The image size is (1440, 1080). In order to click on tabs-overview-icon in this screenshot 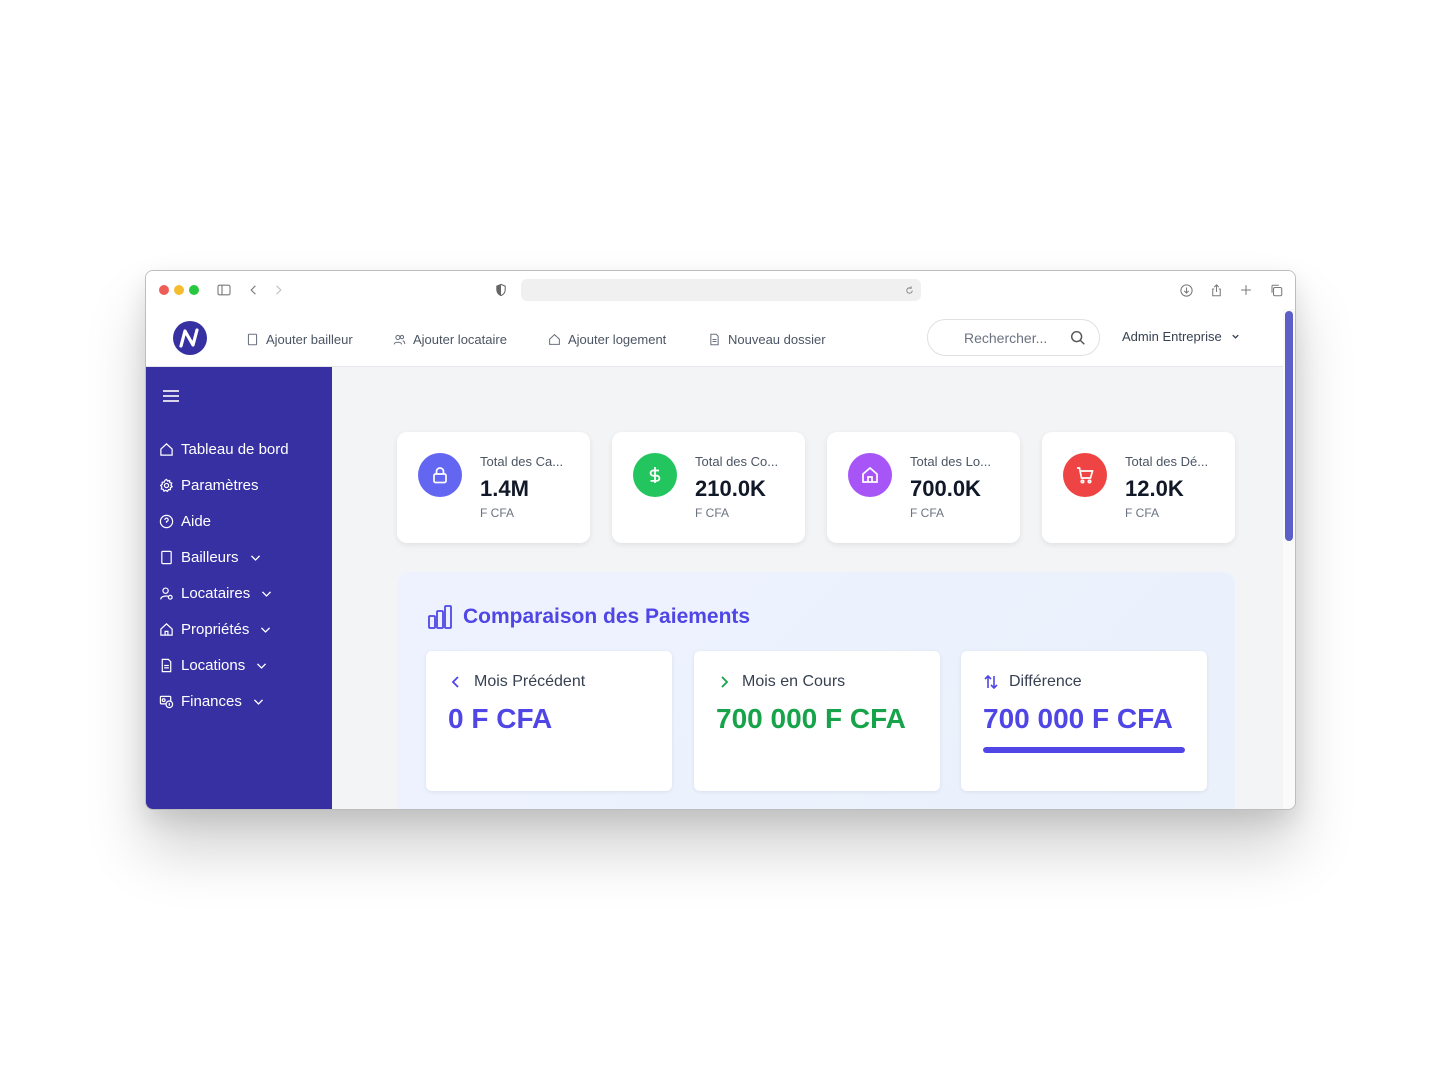, I will do `click(1276, 290)`.